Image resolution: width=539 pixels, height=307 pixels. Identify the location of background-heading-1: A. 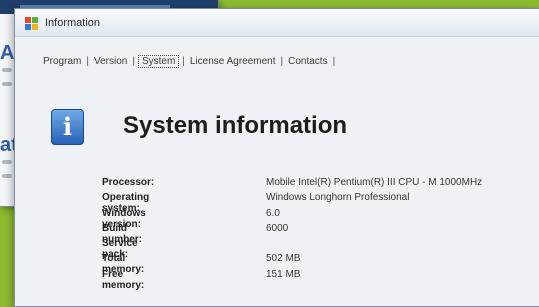
(7, 53).